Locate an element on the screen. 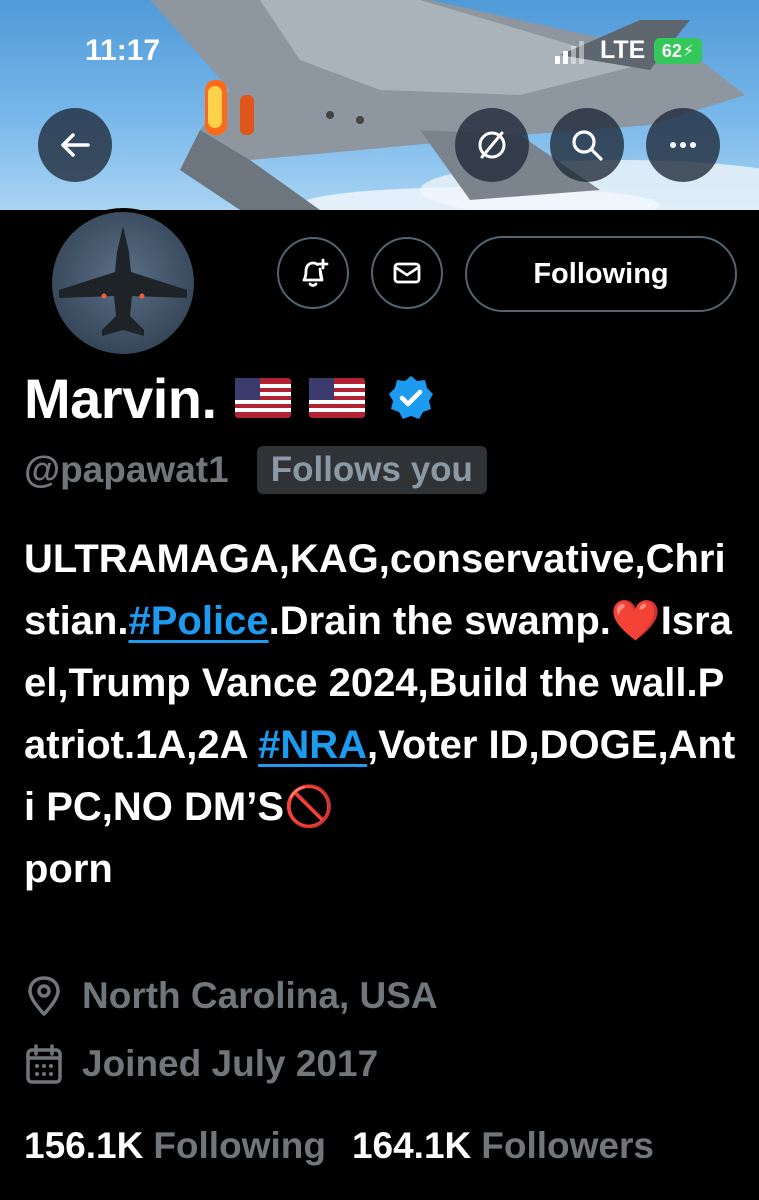 The width and height of the screenshot is (759, 1200). bell-plus-icon is located at coordinates (315, 272).